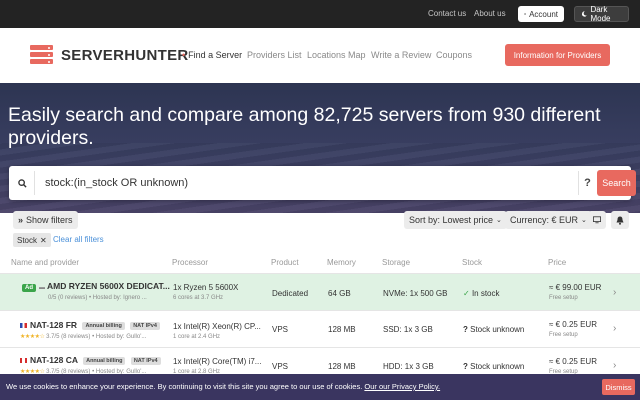 The width and height of the screenshot is (640, 400). Describe the element at coordinates (306, 183) in the screenshot. I see `search-input` at that location.